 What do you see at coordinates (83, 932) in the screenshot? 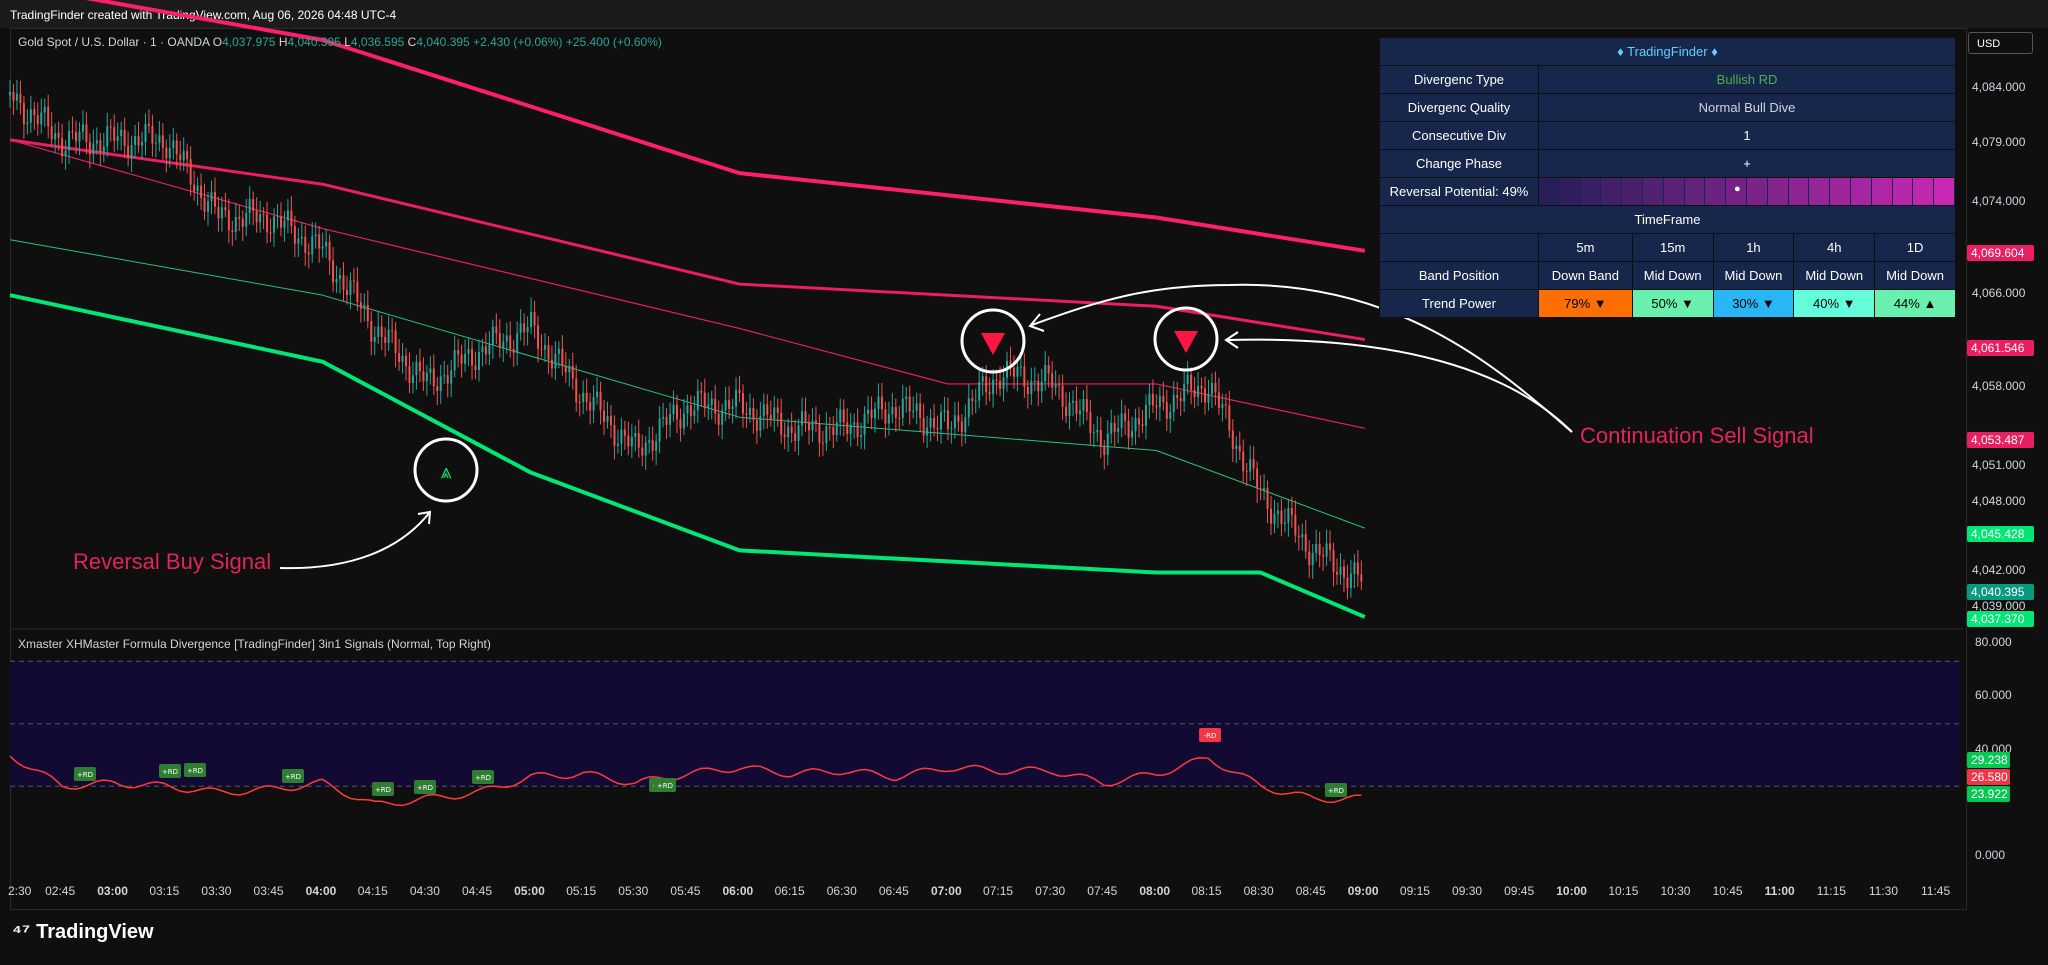
I see `tradingview-logo: ⁴⁷ TradingView` at bounding box center [83, 932].